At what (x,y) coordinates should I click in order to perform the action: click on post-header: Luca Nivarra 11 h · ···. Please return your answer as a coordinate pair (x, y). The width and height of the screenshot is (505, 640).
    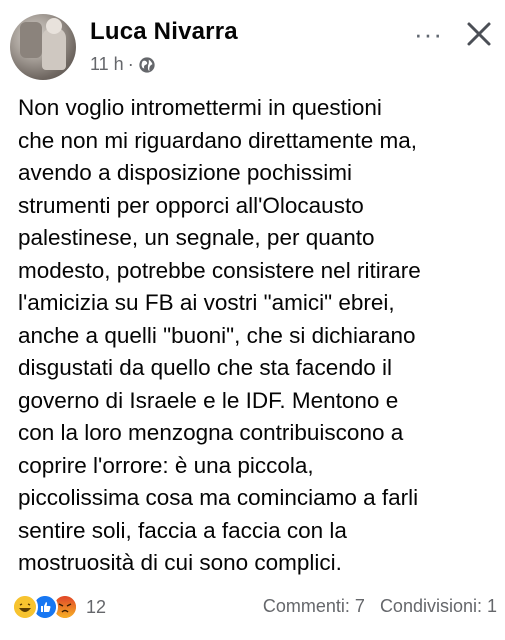
    Looking at the image, I should click on (252, 49).